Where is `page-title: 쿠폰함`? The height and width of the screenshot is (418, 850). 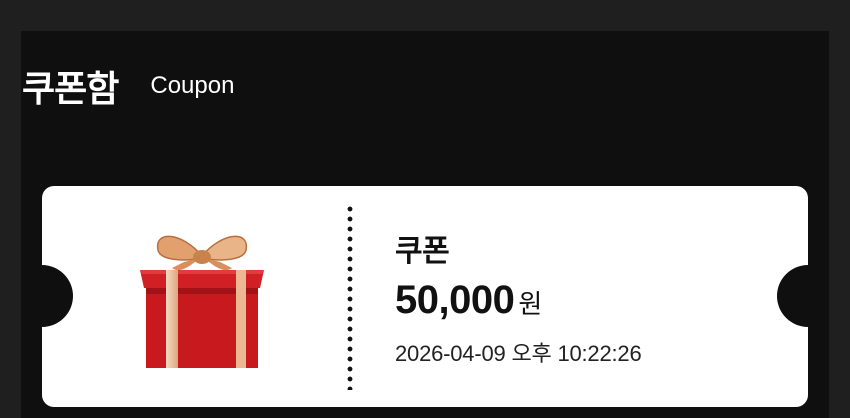
page-title: 쿠폰함 is located at coordinates (70, 89).